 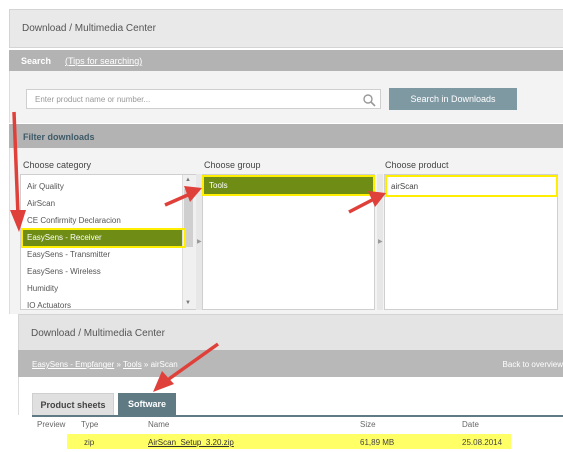 What do you see at coordinates (164, 364) in the screenshot?
I see `breadcrumb-current: airScan` at bounding box center [164, 364].